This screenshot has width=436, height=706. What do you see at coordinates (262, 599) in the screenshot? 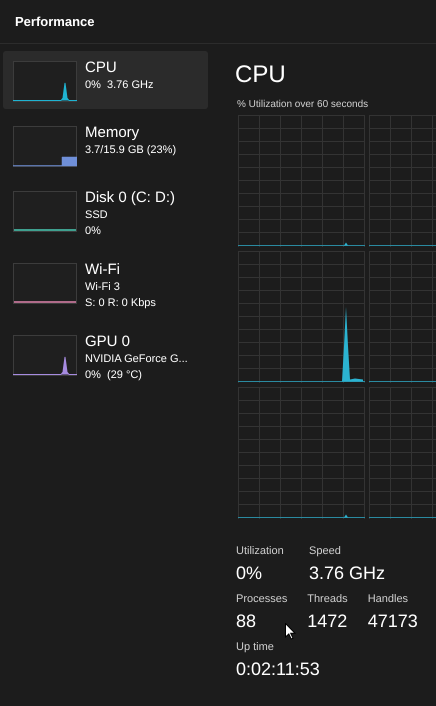
I see `stat-label: Processes` at bounding box center [262, 599].